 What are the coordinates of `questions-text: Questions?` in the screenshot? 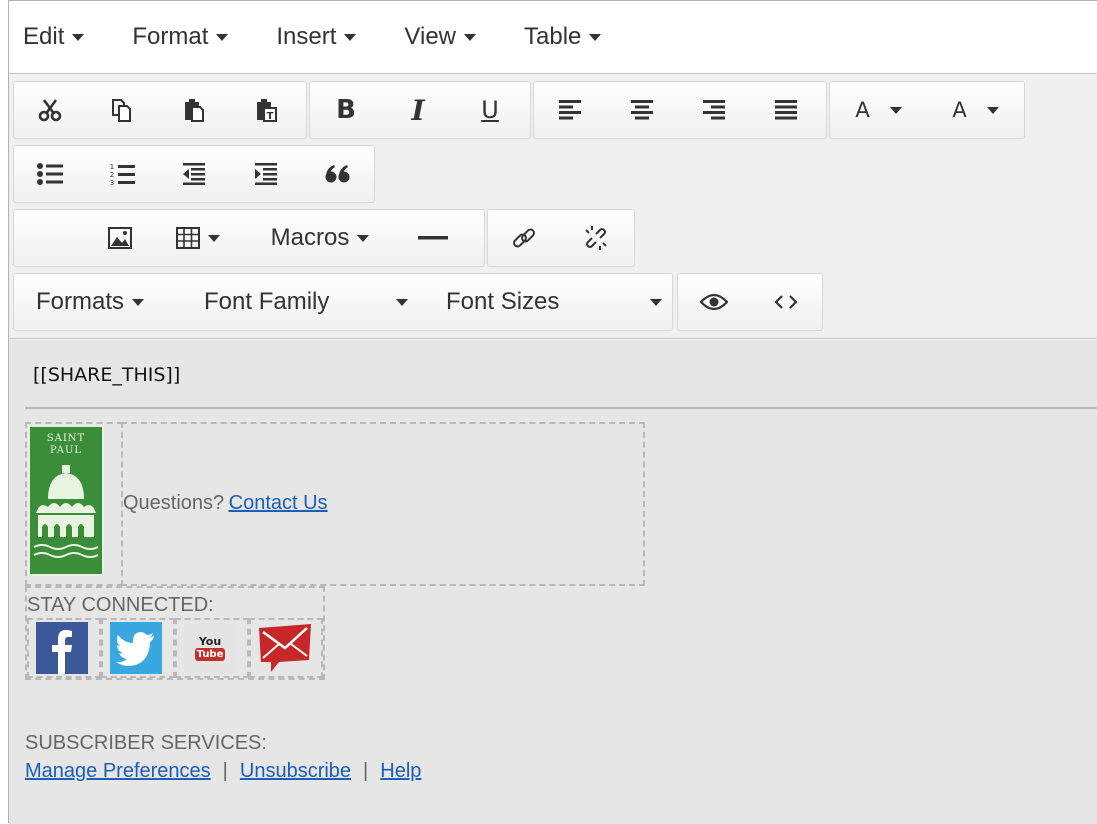 It's located at (174, 503).